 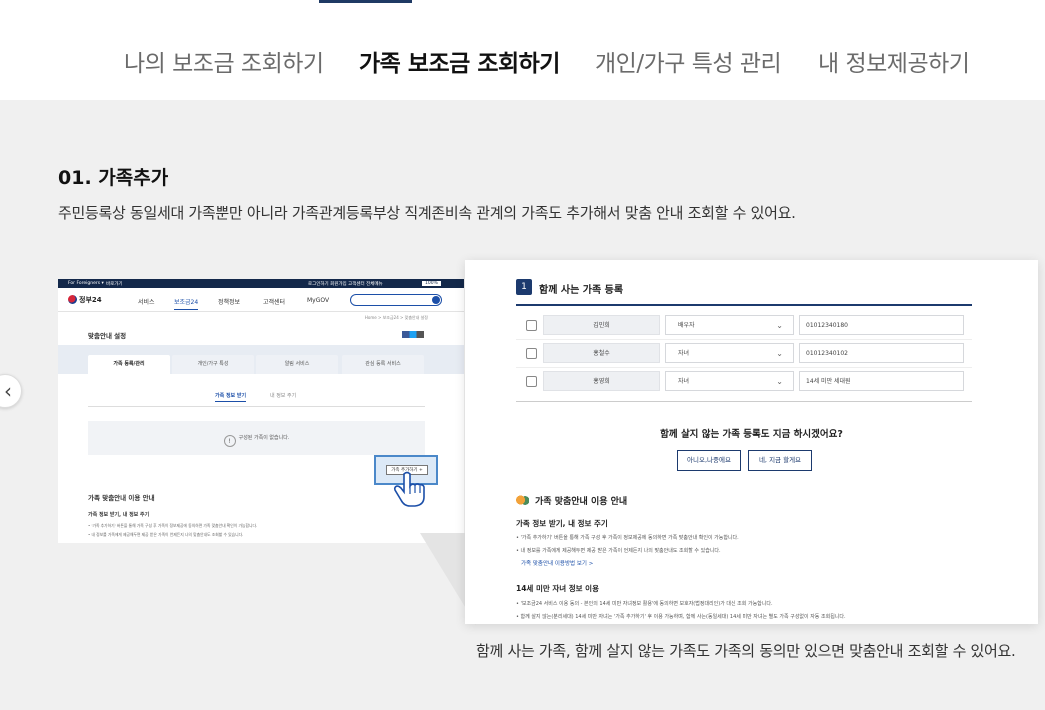 I want to click on phone-field: 01012340102, so click(x=881, y=353).